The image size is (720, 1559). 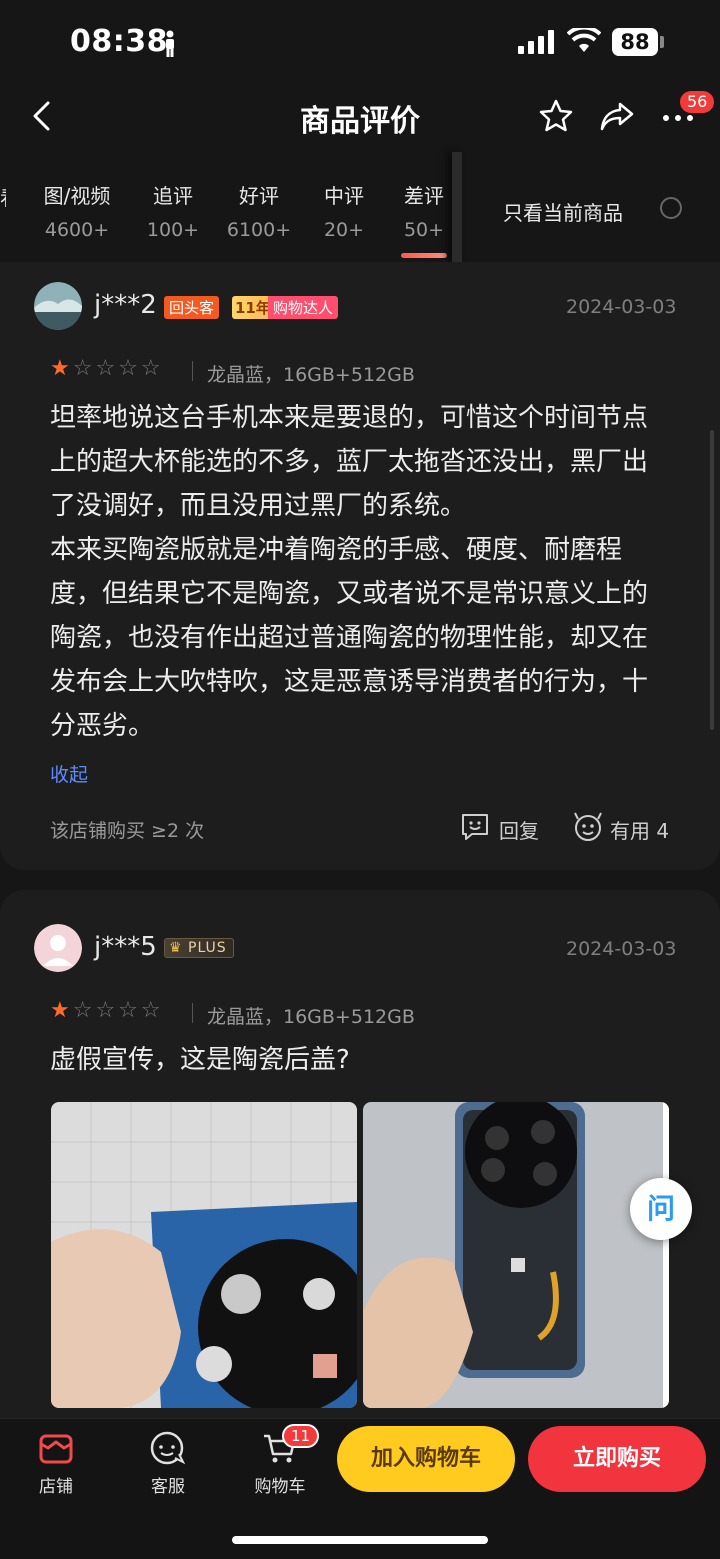 I want to click on only-current-product-label: 只看当前商品, so click(x=563, y=213).